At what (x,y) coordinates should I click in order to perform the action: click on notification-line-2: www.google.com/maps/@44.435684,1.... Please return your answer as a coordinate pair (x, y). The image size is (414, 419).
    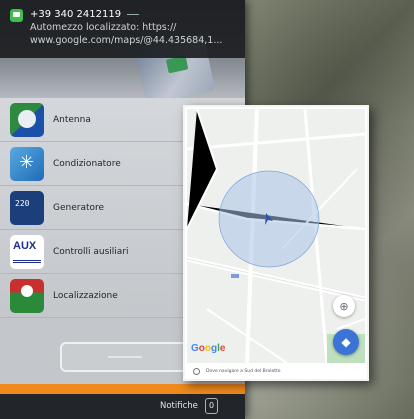
    Looking at the image, I should click on (126, 40).